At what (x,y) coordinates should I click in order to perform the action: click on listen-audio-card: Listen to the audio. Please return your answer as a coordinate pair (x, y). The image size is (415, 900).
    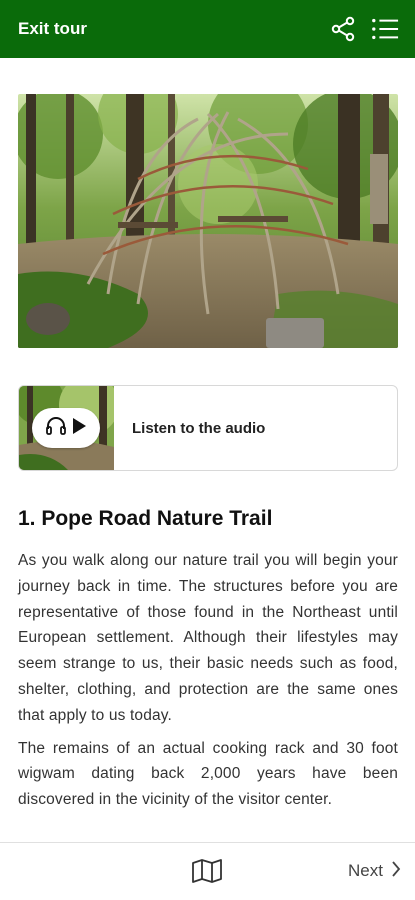
    Looking at the image, I should click on (208, 428).